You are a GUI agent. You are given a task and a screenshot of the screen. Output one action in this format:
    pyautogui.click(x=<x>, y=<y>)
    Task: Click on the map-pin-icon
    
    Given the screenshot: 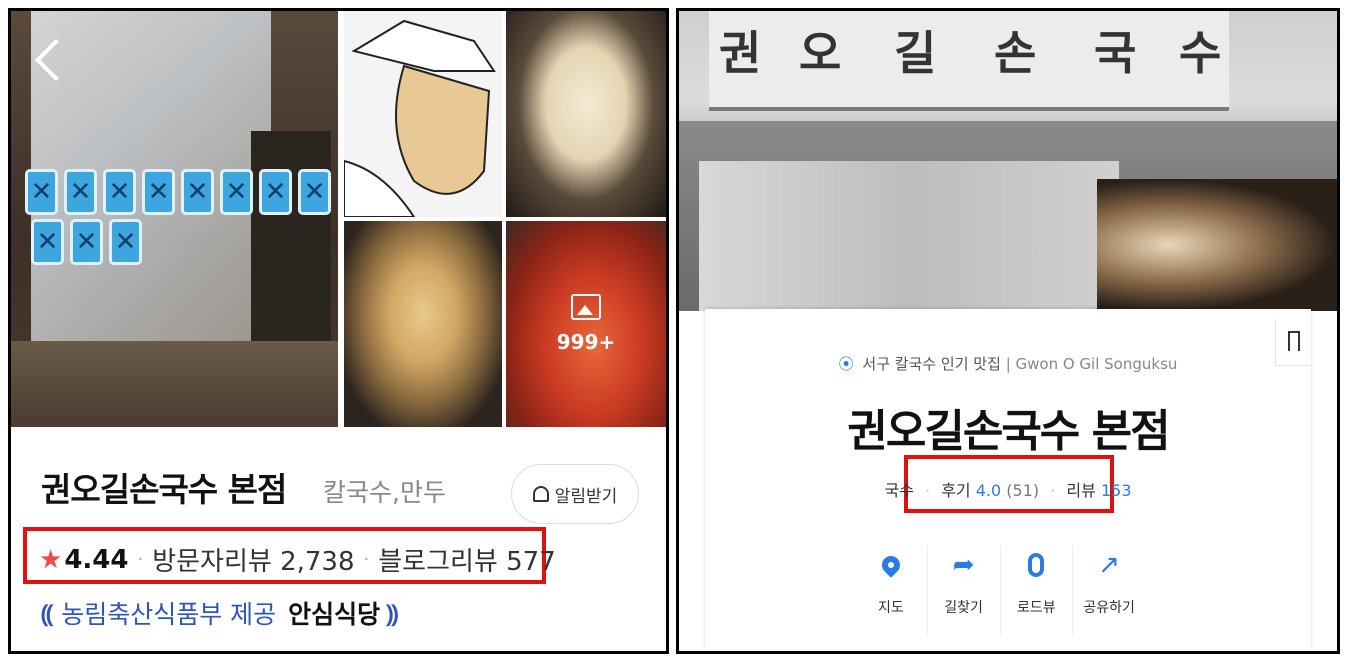 What is the action you would take?
    pyautogui.click(x=891, y=565)
    